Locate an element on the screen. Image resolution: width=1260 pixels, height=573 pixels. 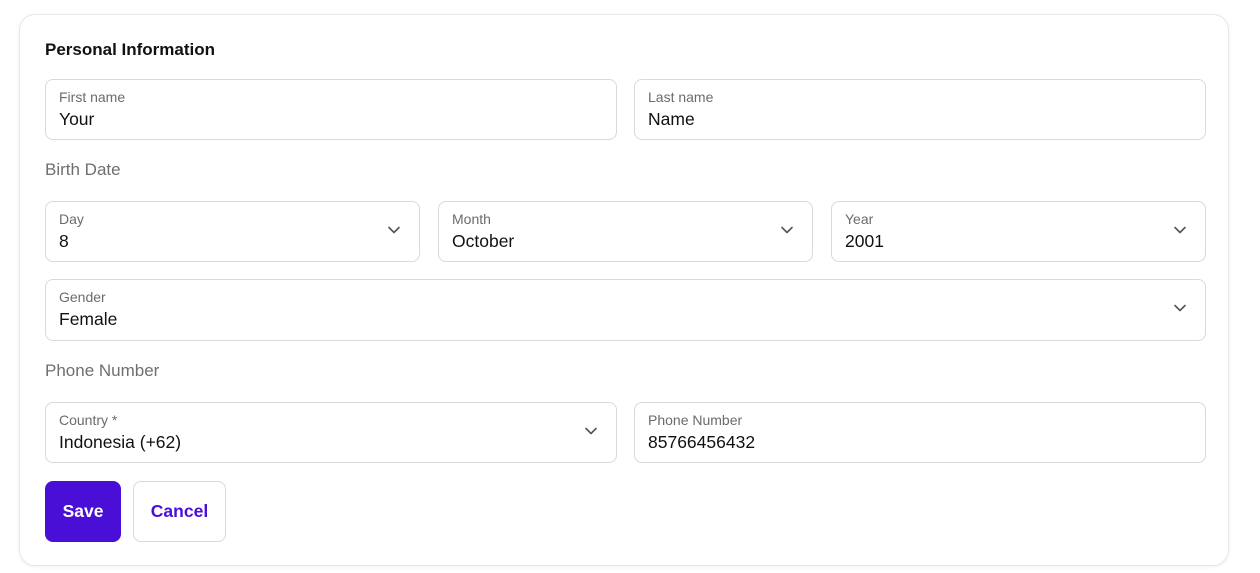
phone-number-field: Phone Number 85766456432 is located at coordinates (920, 432).